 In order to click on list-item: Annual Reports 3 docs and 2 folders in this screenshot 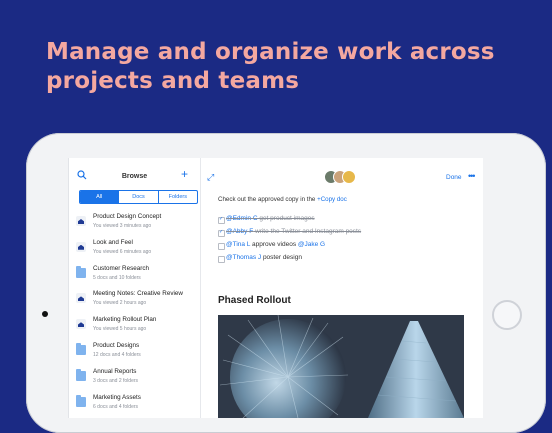, I will do `click(134, 378)`.